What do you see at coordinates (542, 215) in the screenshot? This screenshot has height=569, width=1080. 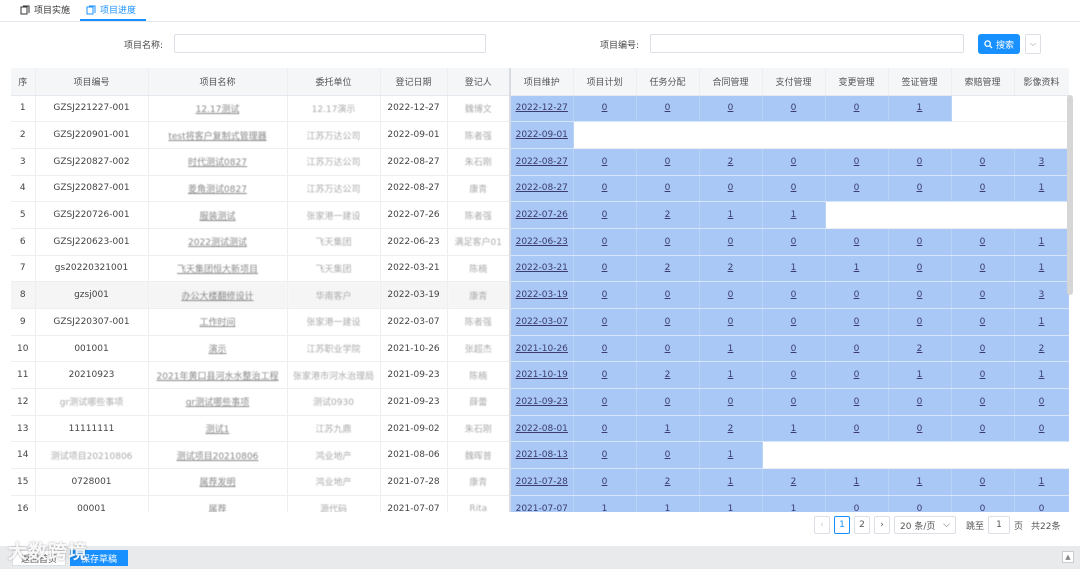 I see `maintenance-date: 2022-07-26` at bounding box center [542, 215].